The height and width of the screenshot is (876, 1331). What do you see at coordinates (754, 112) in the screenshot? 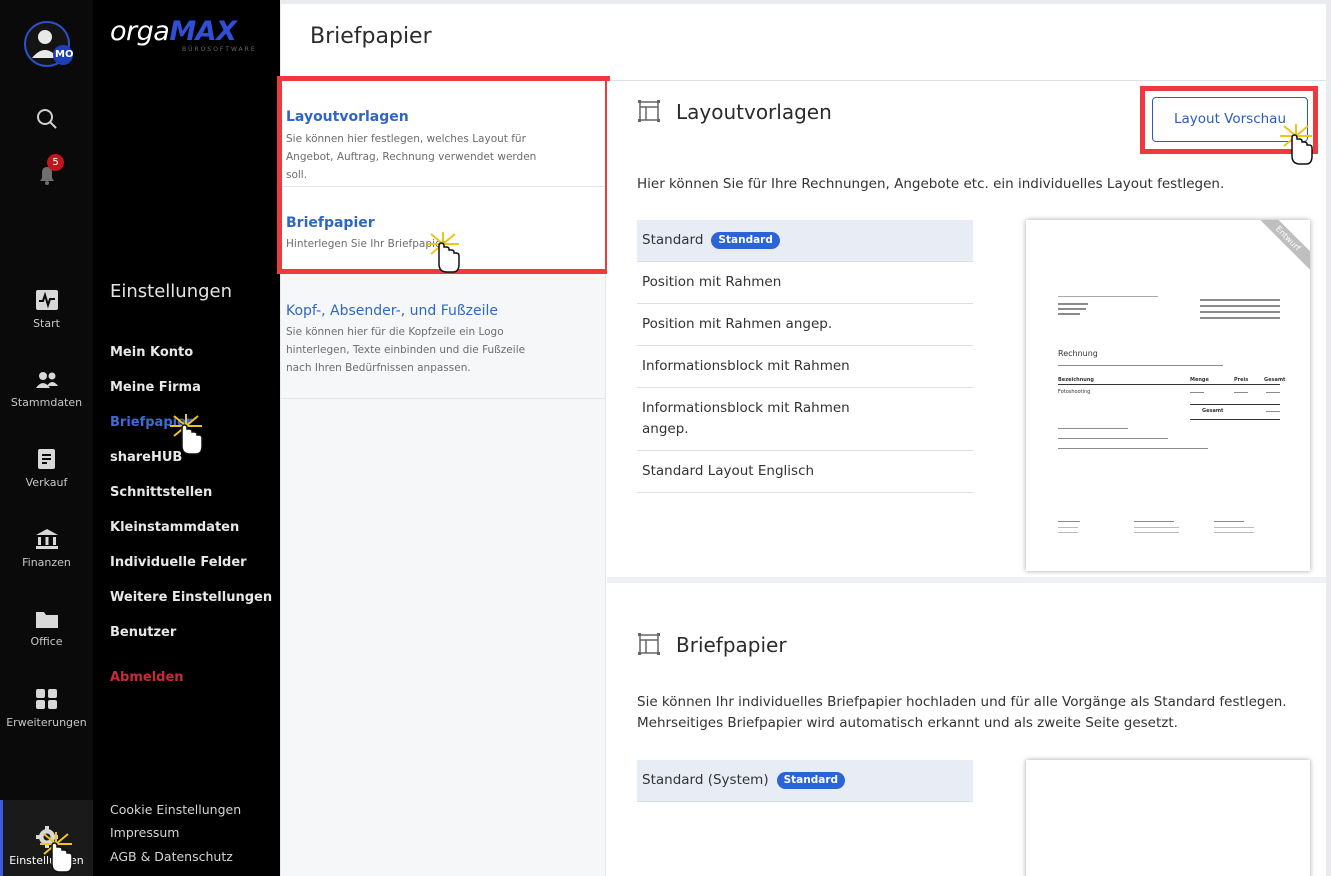
I see `layouts-title: Layoutvorlagen` at bounding box center [754, 112].